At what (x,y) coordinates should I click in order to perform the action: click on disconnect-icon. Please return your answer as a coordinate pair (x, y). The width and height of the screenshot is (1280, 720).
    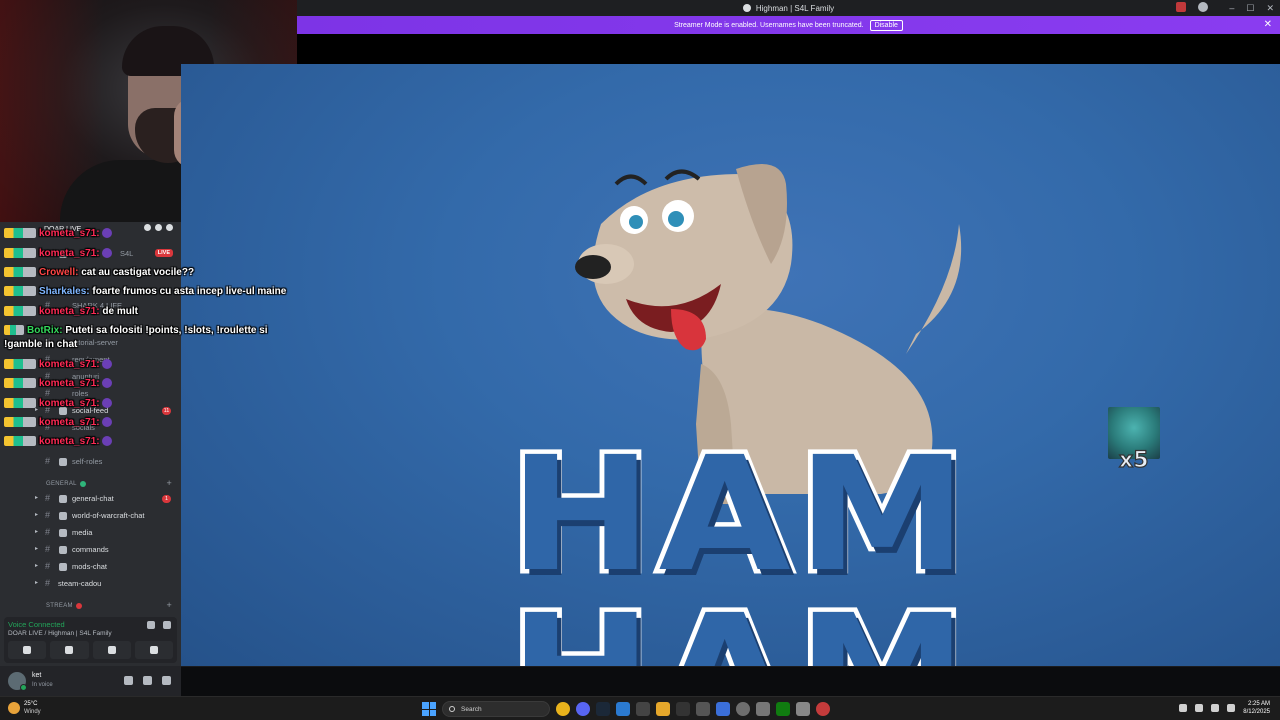
    Looking at the image, I should click on (167, 625).